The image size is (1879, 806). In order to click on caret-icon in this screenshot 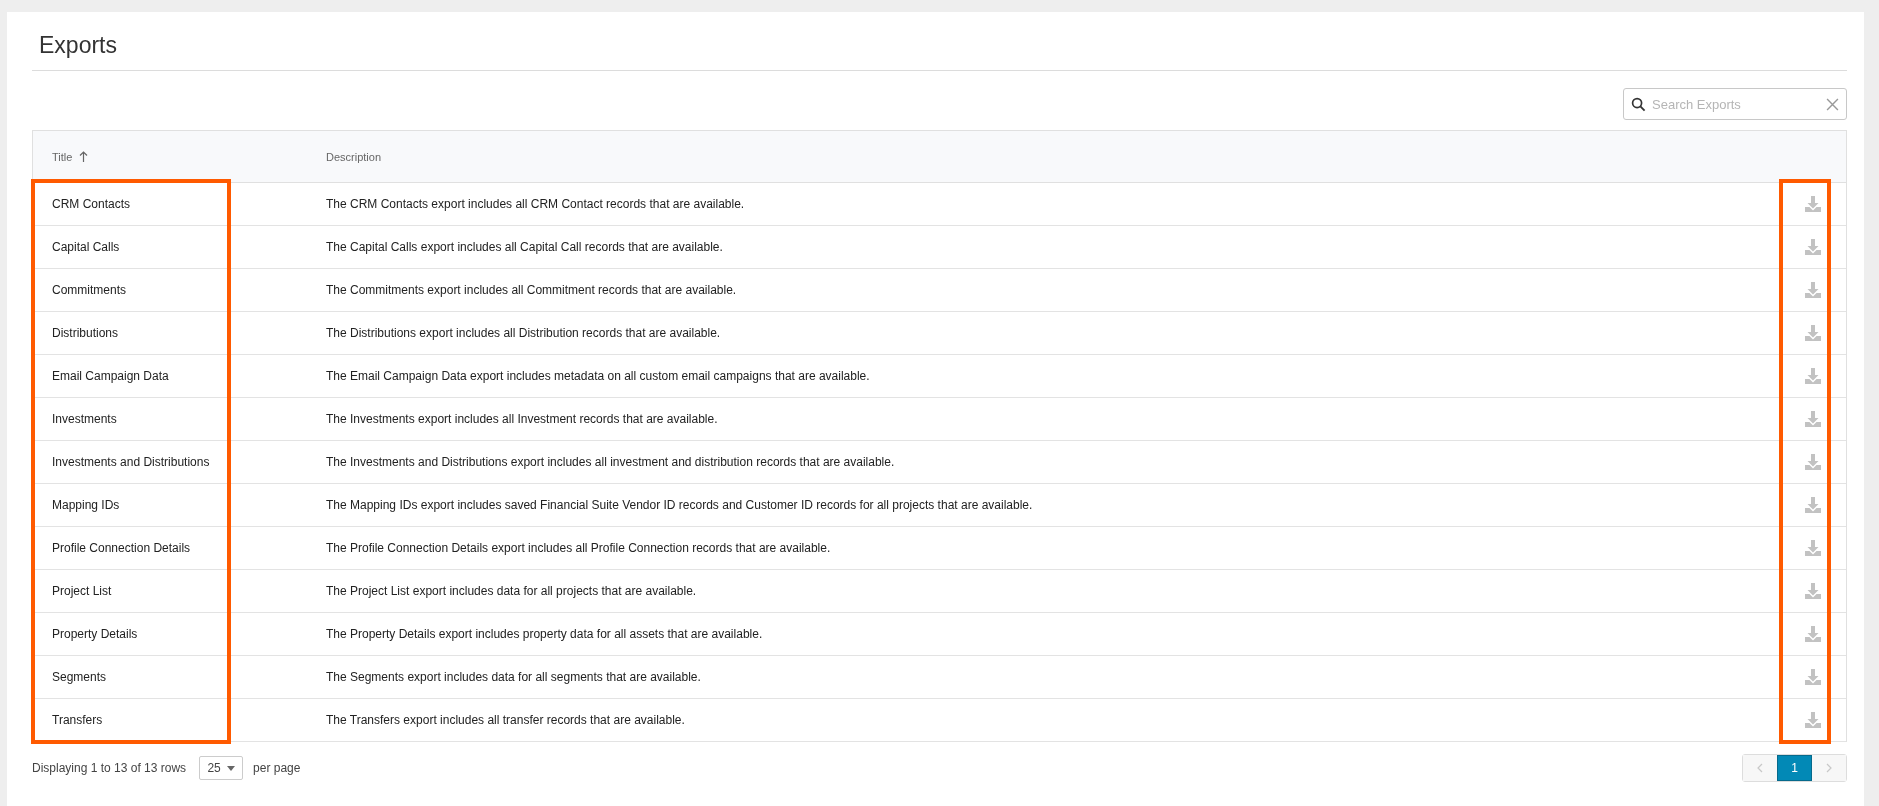, I will do `click(230, 768)`.